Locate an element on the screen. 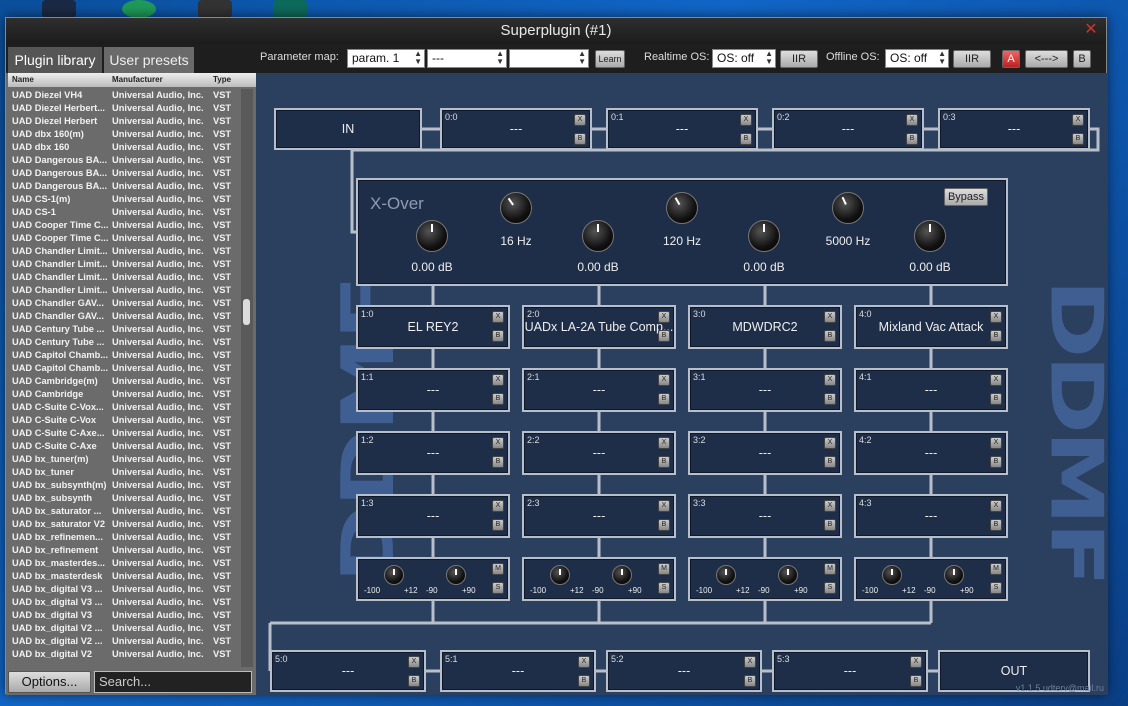 Image resolution: width=1128 pixels, height=706 pixels. band-3-slot-0: 4:0 Mixland Vac Attack X B is located at coordinates (931, 327).